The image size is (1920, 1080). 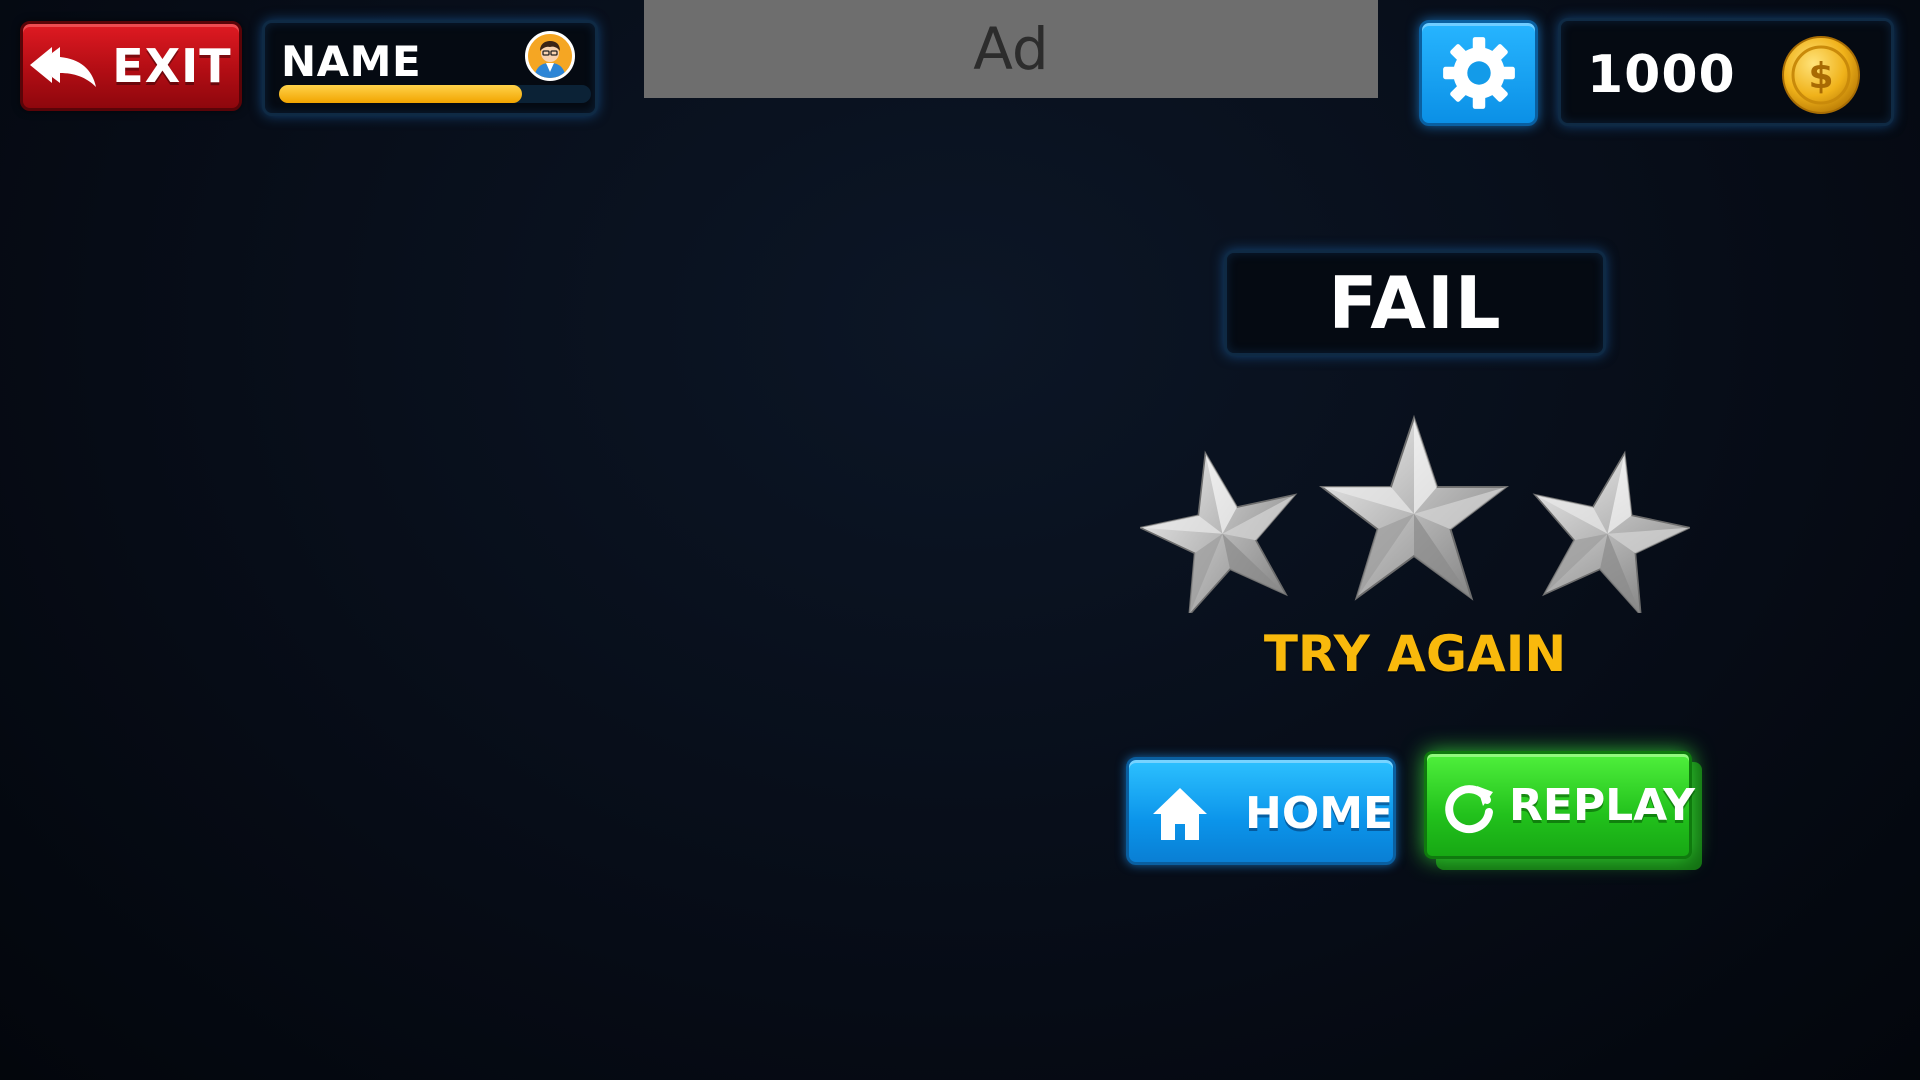 I want to click on settings-button, so click(x=1478, y=73).